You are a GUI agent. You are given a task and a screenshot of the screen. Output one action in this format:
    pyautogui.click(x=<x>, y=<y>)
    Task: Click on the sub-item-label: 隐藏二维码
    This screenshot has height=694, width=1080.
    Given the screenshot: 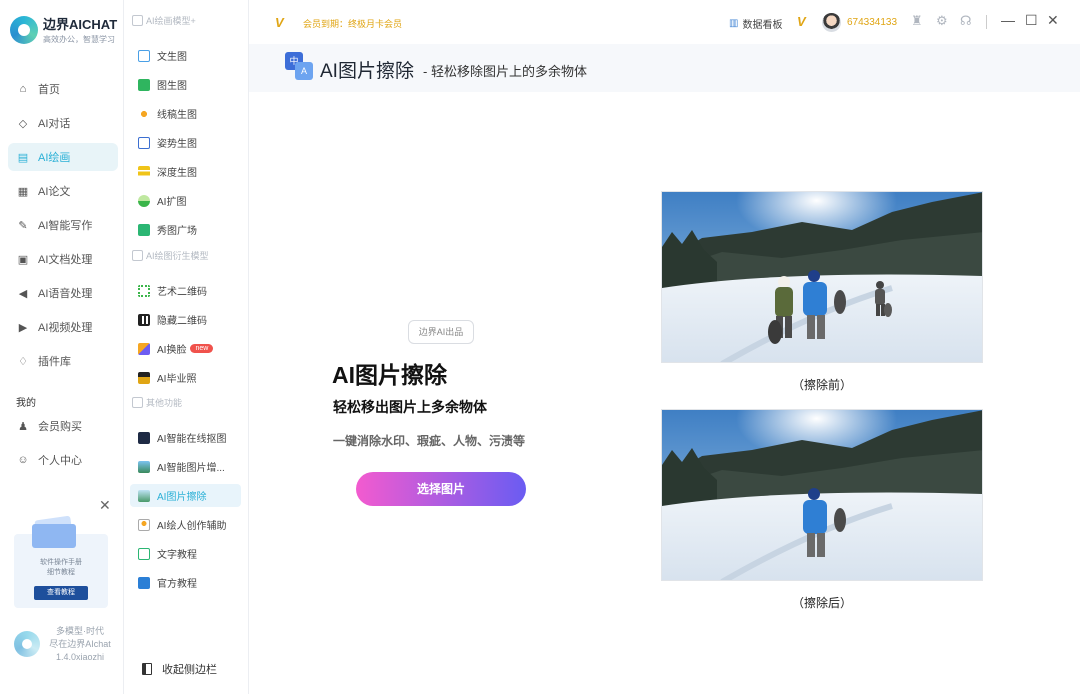 What is the action you would take?
    pyautogui.click(x=182, y=321)
    